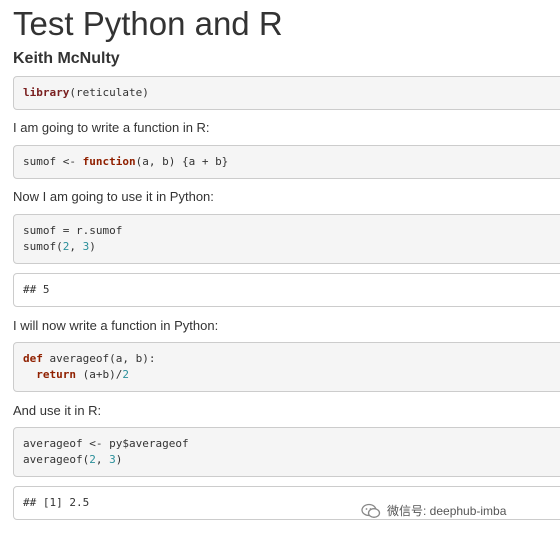 The height and width of the screenshot is (536, 560). What do you see at coordinates (291, 375) in the screenshot?
I see `code-line: return (a+b)/2` at bounding box center [291, 375].